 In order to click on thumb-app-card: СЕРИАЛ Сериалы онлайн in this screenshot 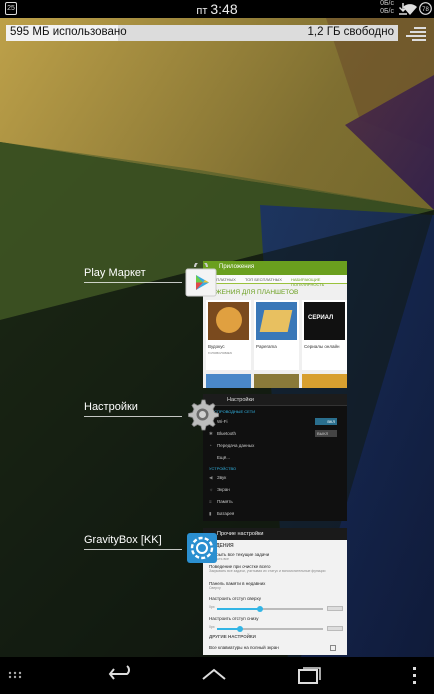, I will do `click(324, 335)`.